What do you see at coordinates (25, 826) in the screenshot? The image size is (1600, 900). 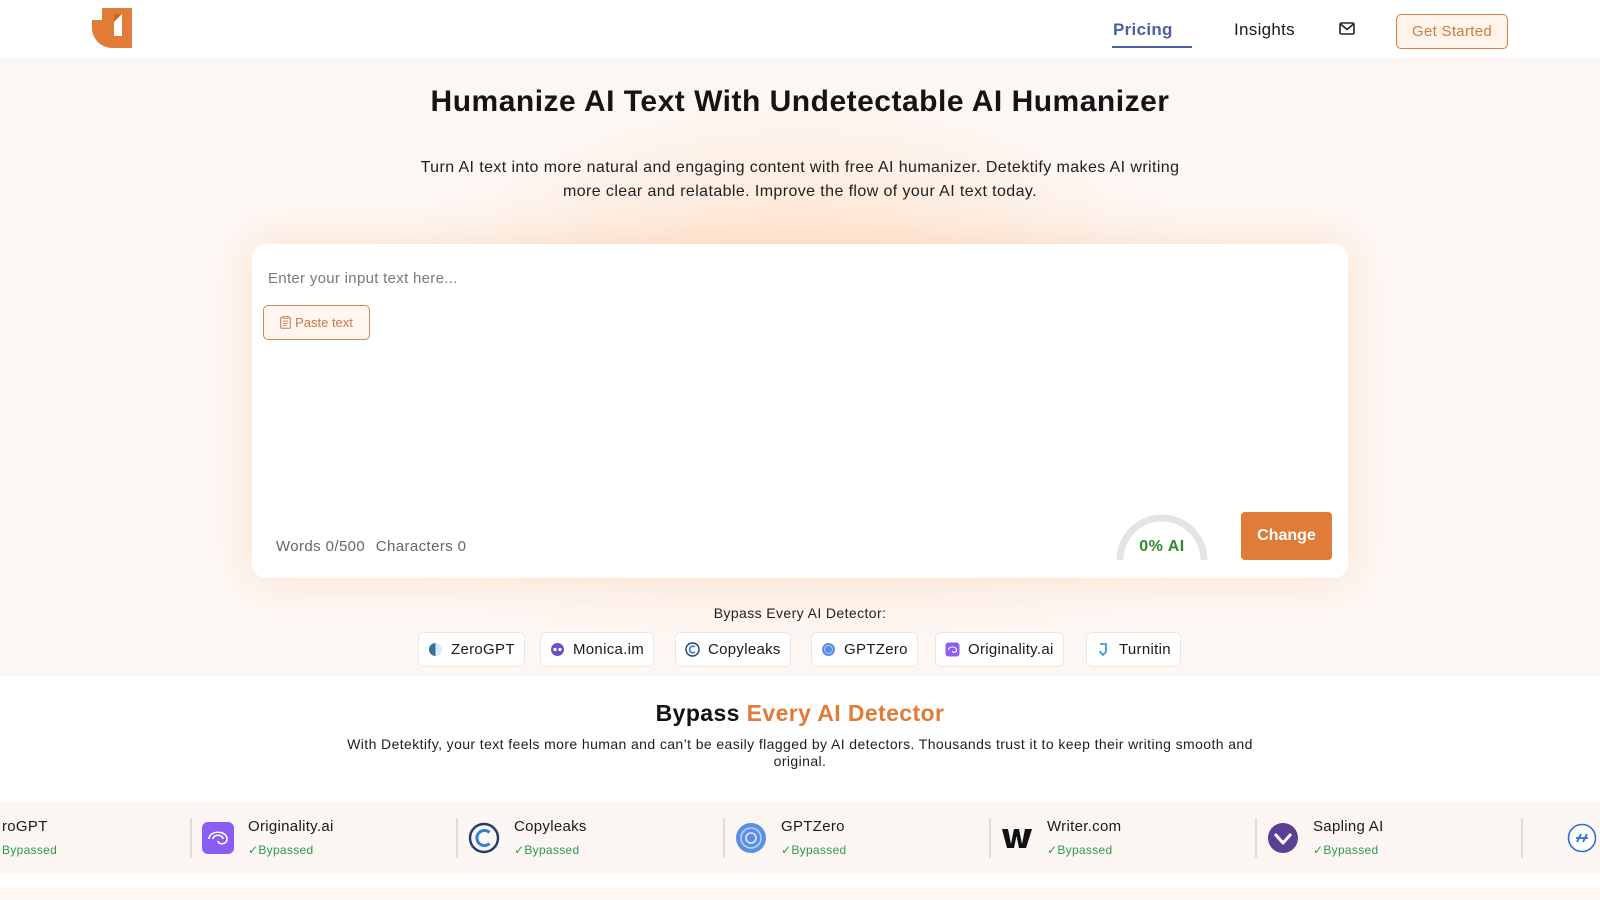 I see `detector-name: roGPT` at bounding box center [25, 826].